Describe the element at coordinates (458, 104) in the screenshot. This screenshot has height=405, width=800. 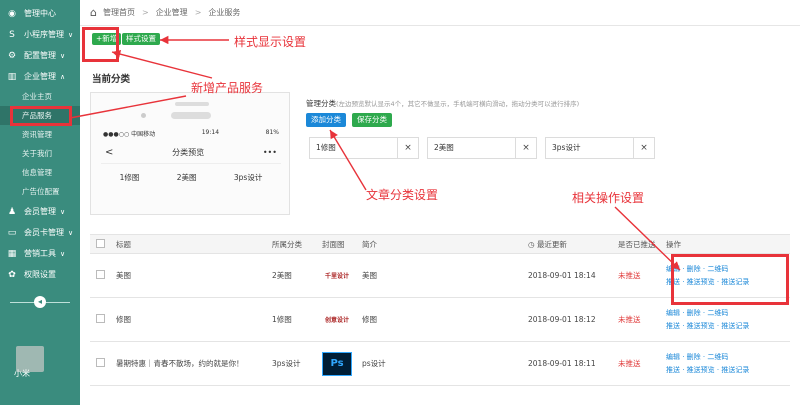
I see `manage-category-hint: (左边预览默认显示4个，其它不做显示，手机端可横向滑动，拖动分类可以进行排序)` at that location.